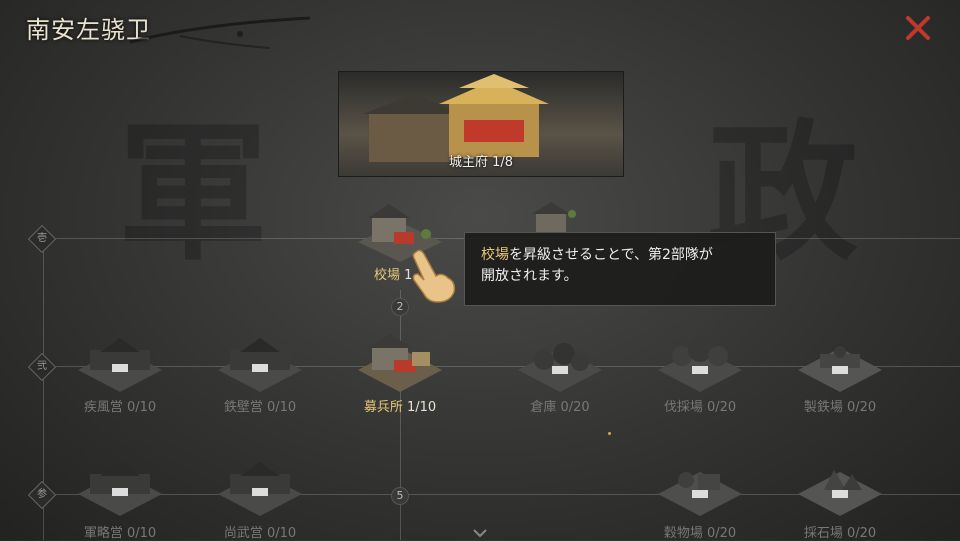 The width and height of the screenshot is (960, 541). What do you see at coordinates (721, 533) in the screenshot?
I see `building-kokumotsujou-level: 0/20` at bounding box center [721, 533].